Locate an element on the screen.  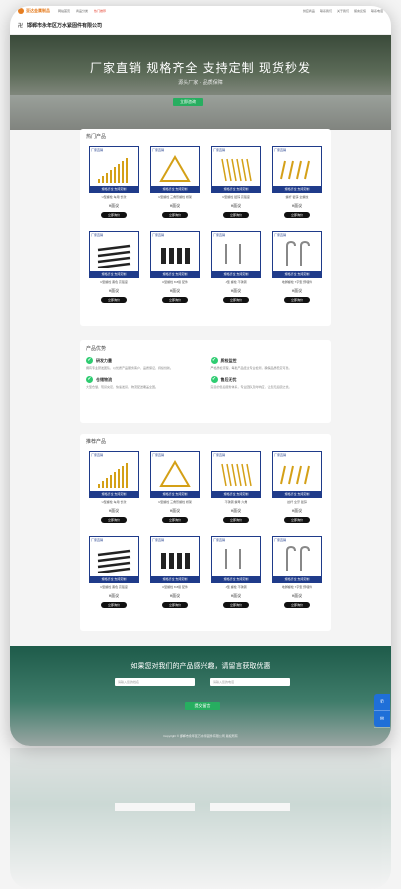
thumb-tag: 厂家直销 is located at coordinates (280, 455).